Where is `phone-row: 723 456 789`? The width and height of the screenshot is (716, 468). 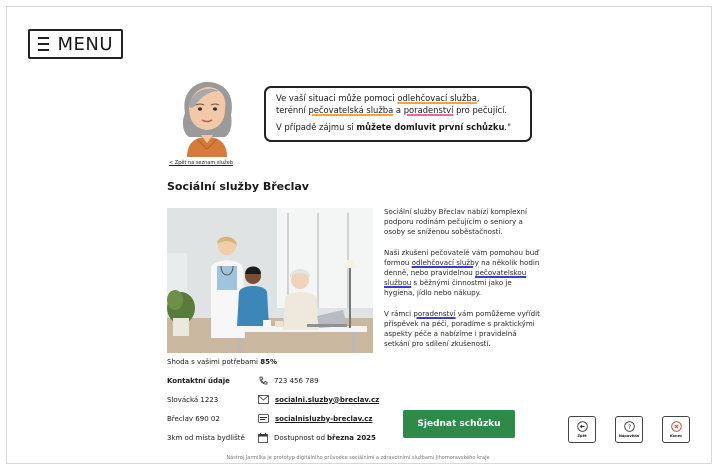 phone-row: 723 456 789 is located at coordinates (288, 381).